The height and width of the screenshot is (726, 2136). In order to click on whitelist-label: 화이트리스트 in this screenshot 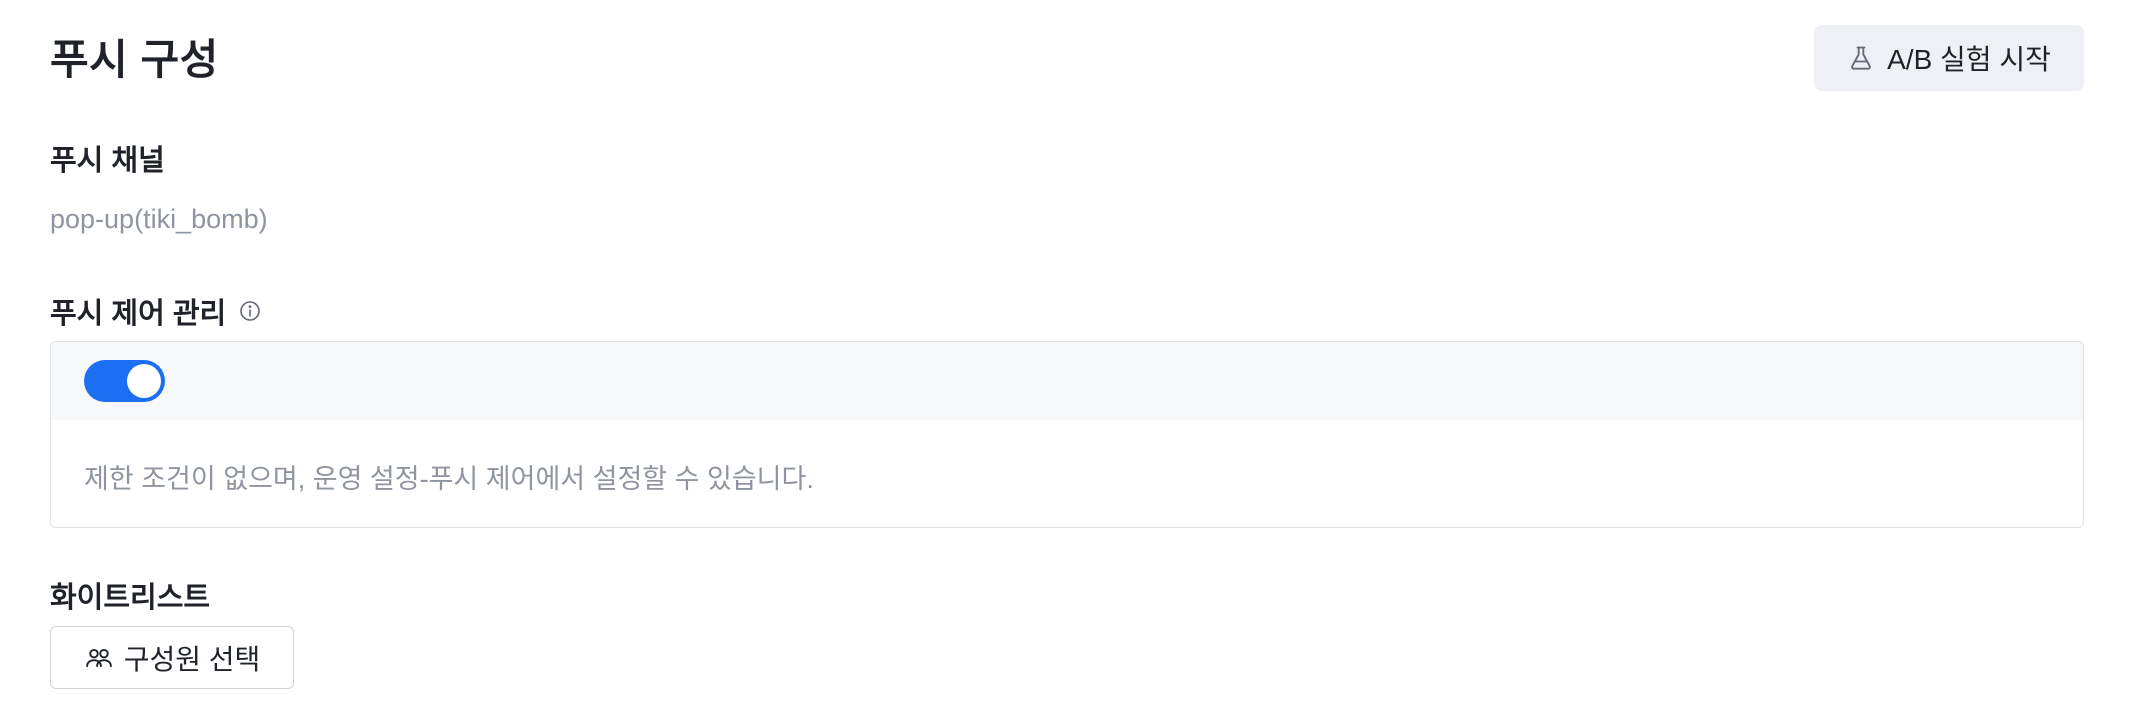, I will do `click(130, 595)`.